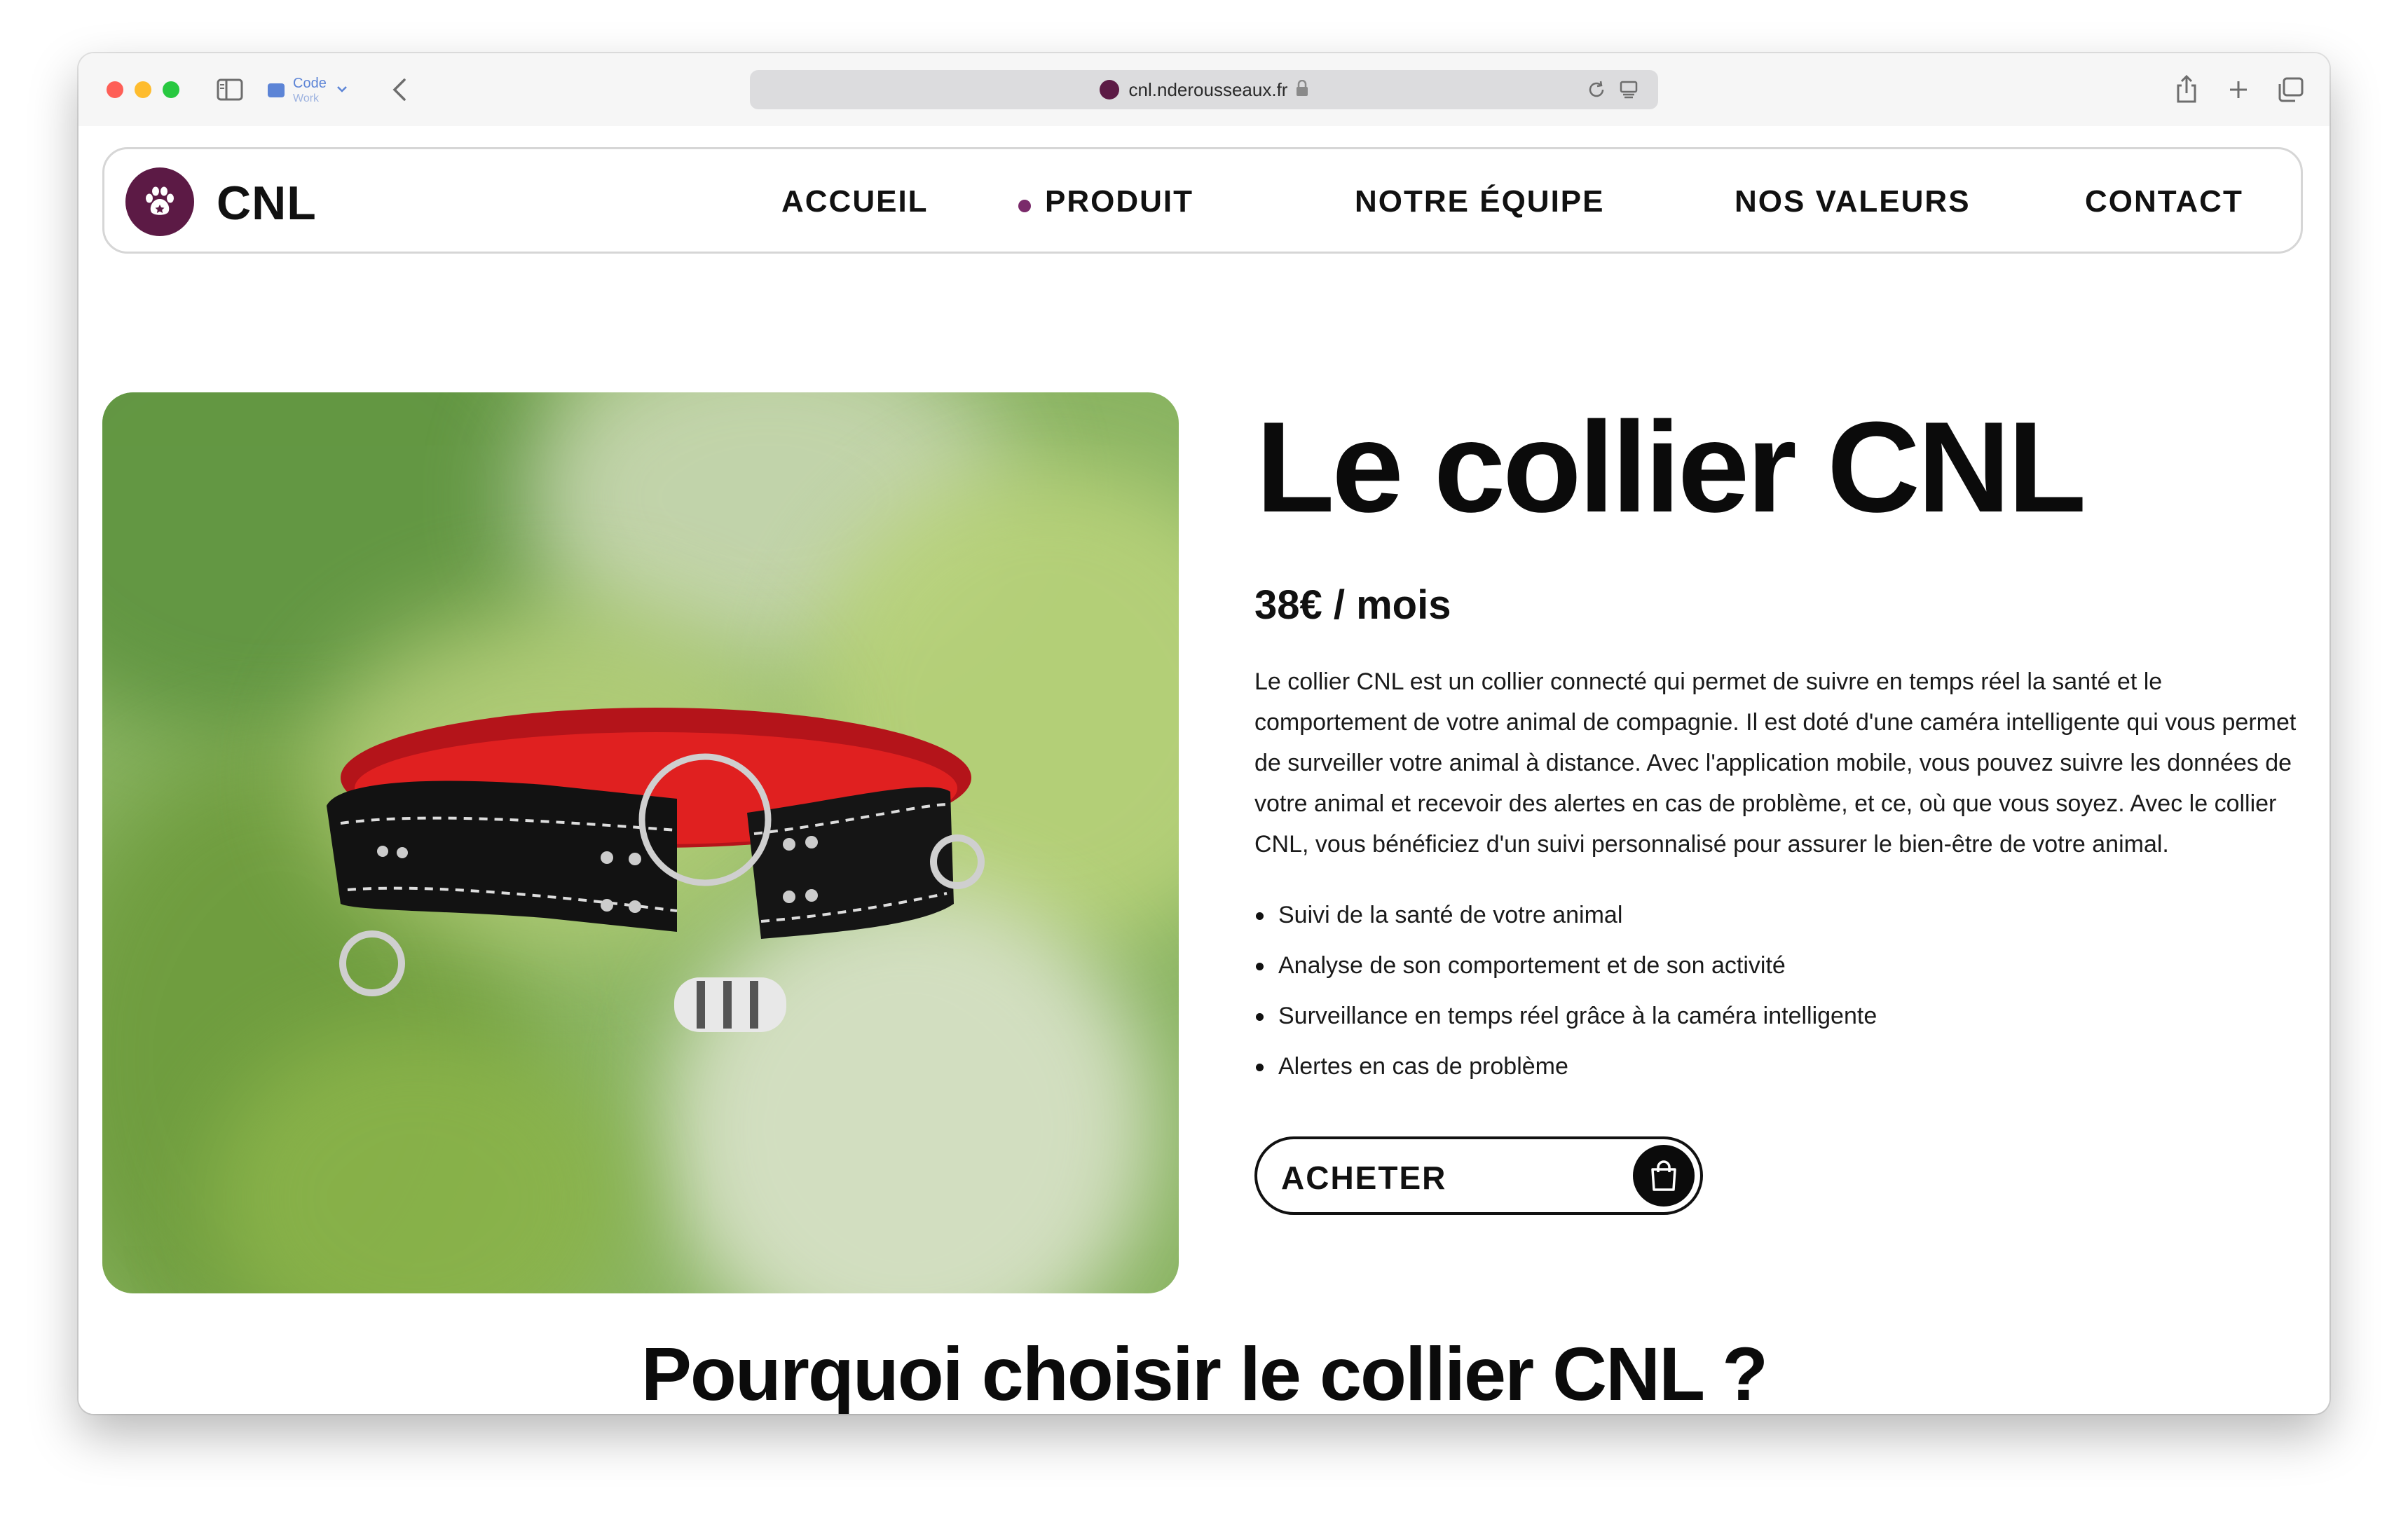 This screenshot has height=1519, width=2408. I want to click on lock-icon, so click(1302, 89).